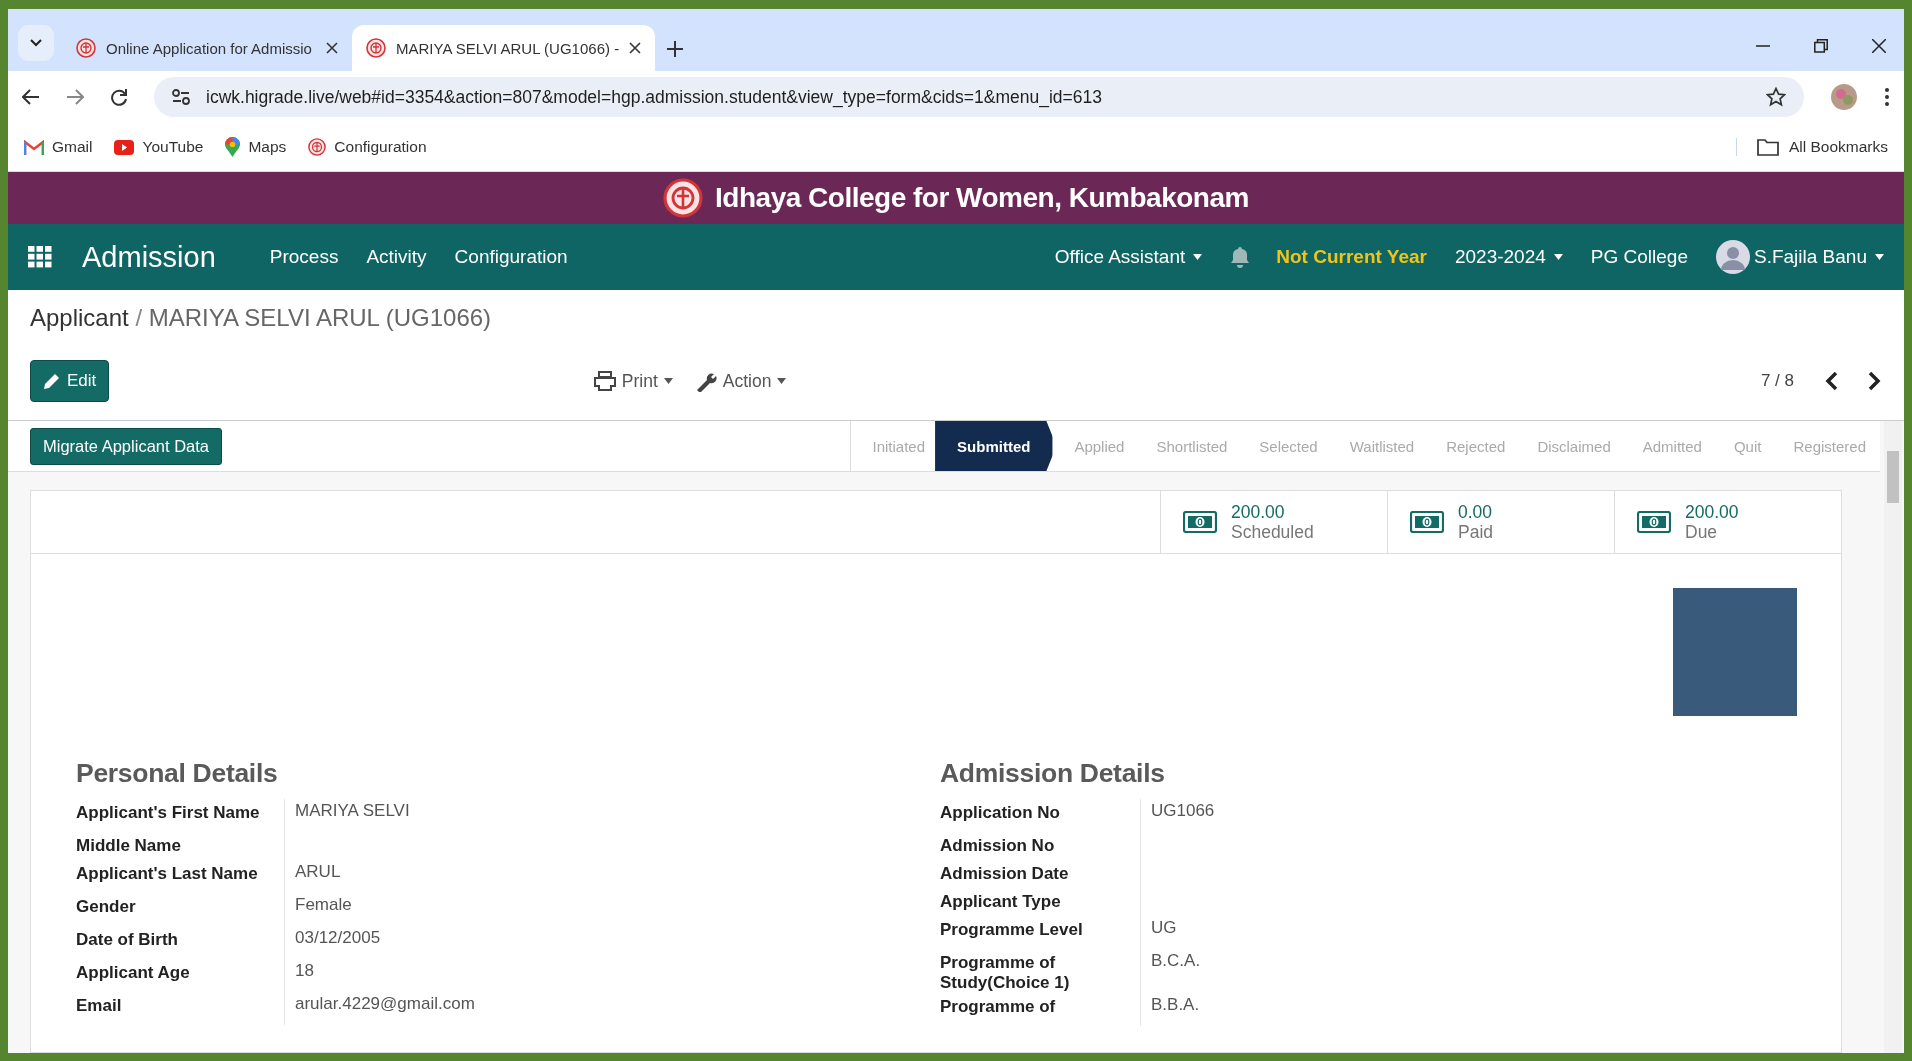 Image resolution: width=1912 pixels, height=1061 pixels. What do you see at coordinates (1040, 1009) in the screenshot?
I see `field-label: Programme of` at bounding box center [1040, 1009].